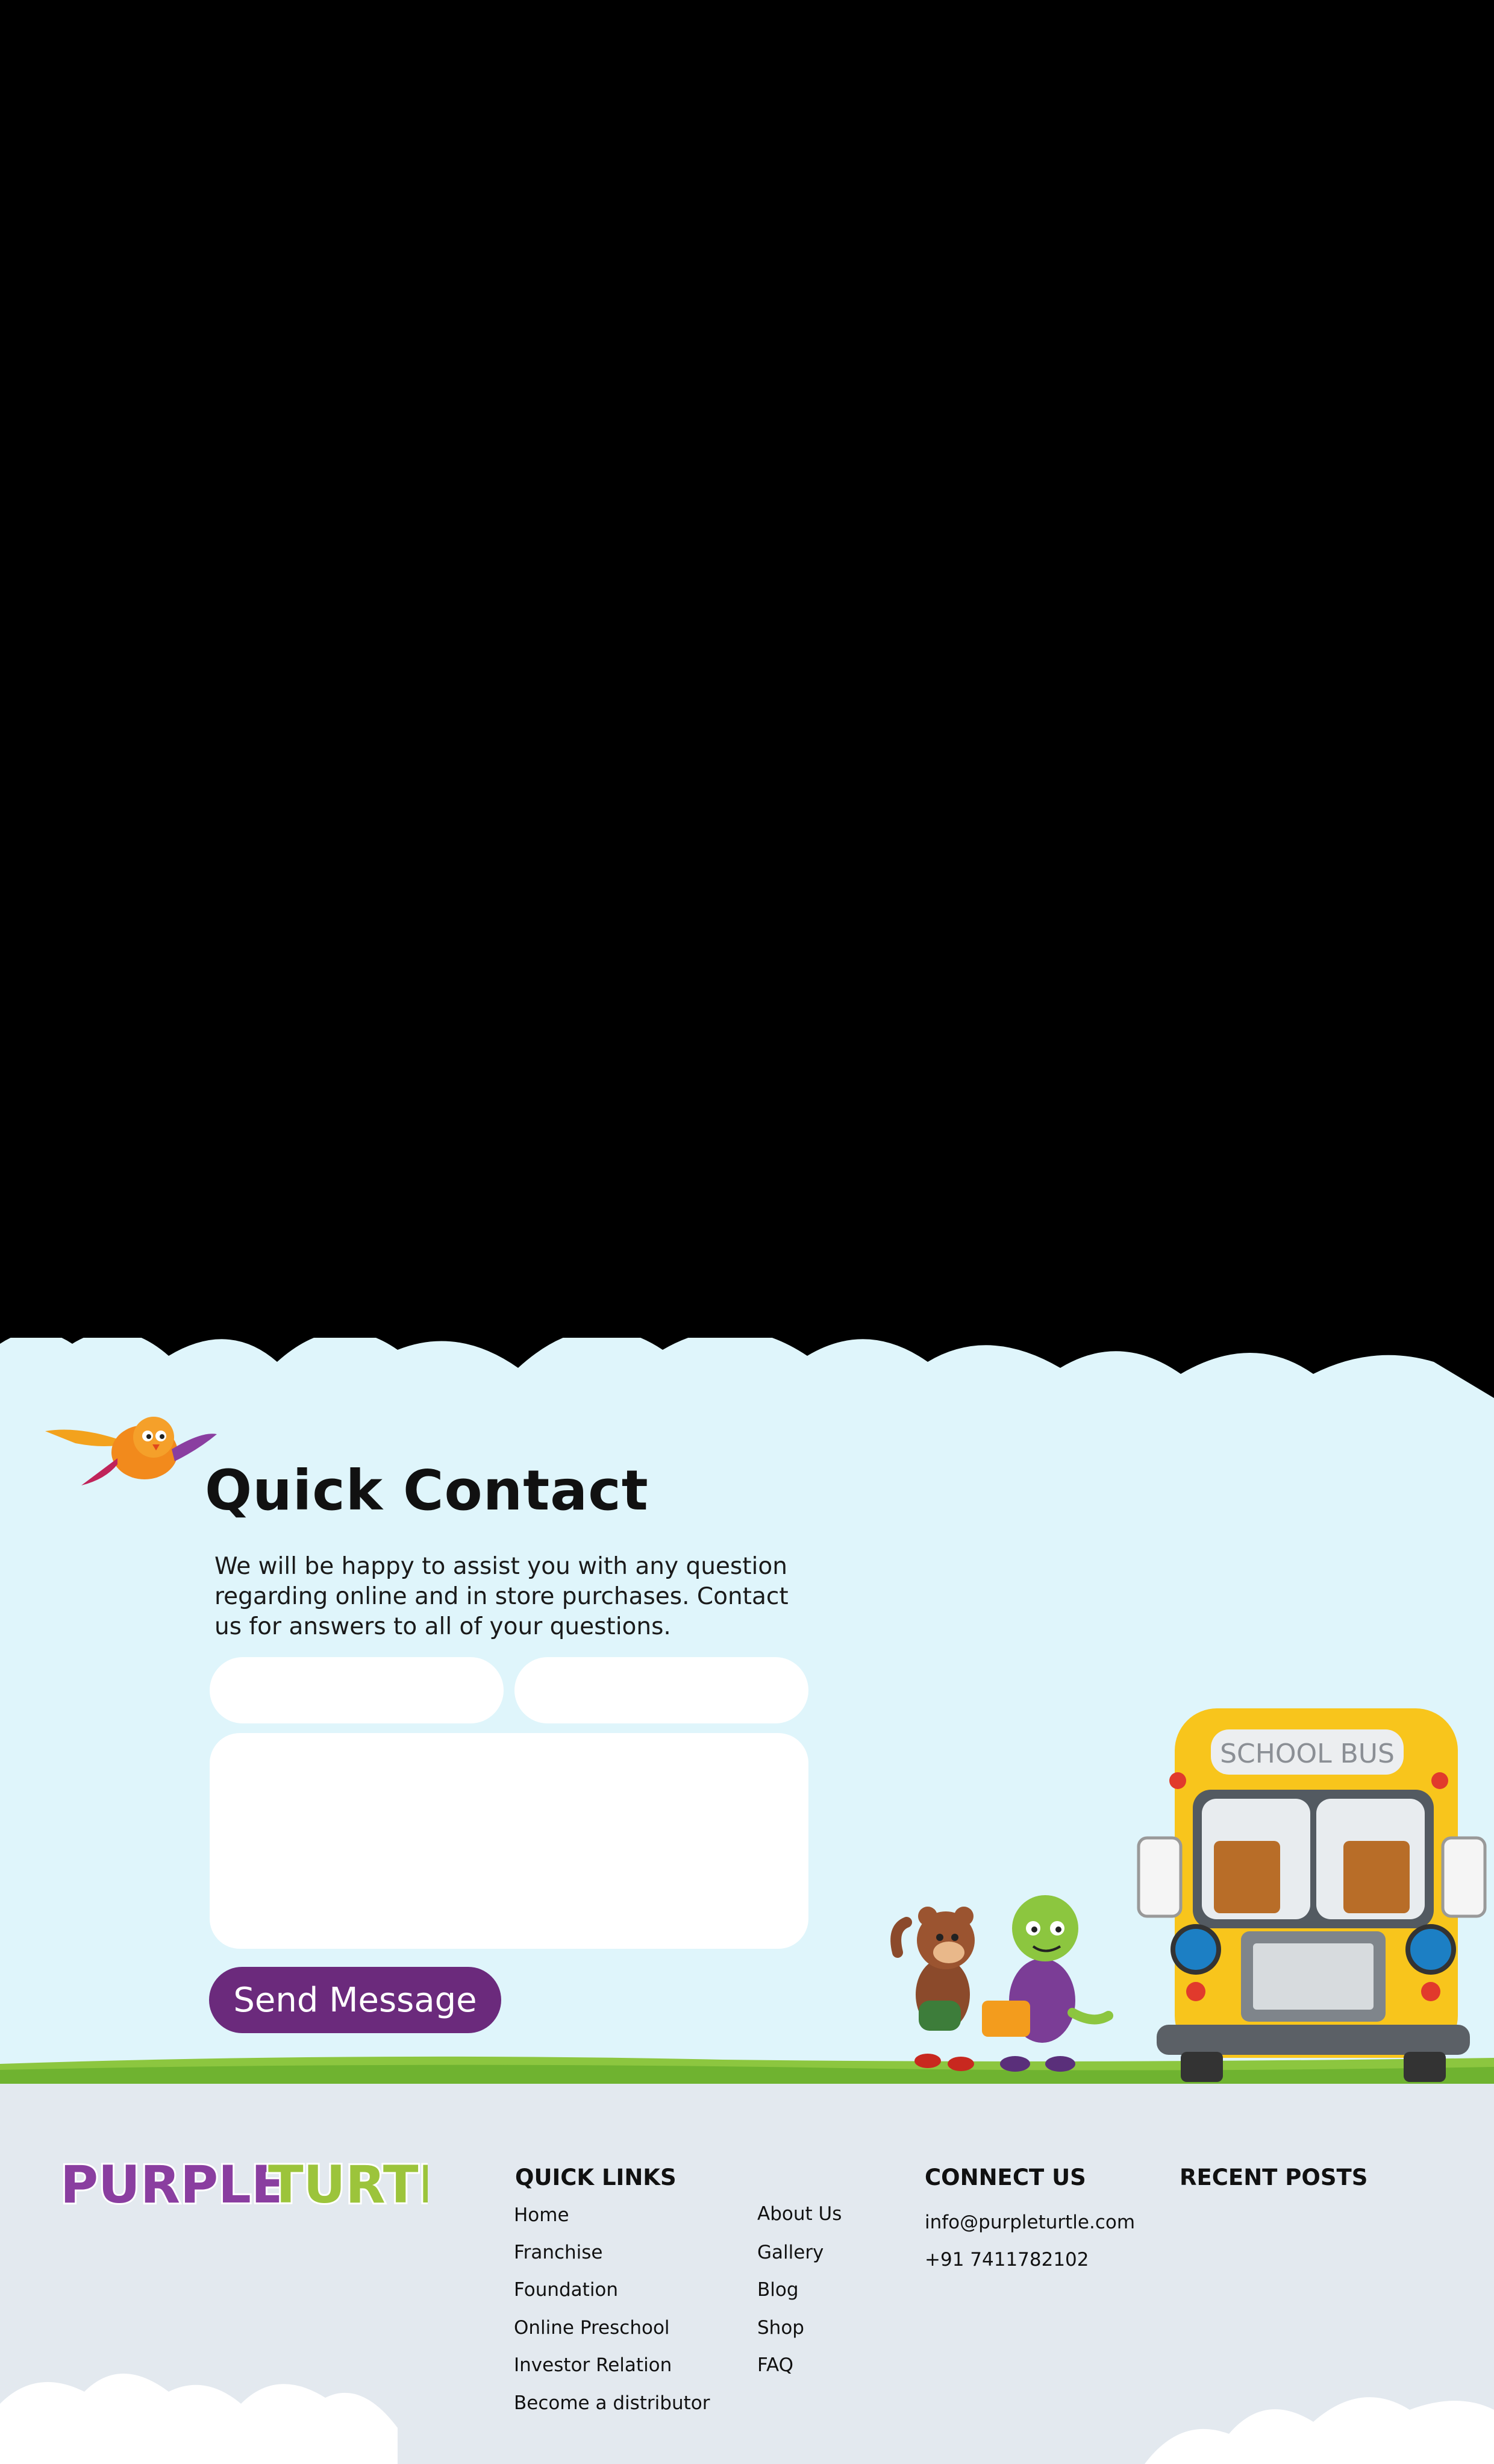 Image resolution: width=1494 pixels, height=2464 pixels. What do you see at coordinates (592, 2328) in the screenshot?
I see `footer-link-online-preschool: Online Preschool` at bounding box center [592, 2328].